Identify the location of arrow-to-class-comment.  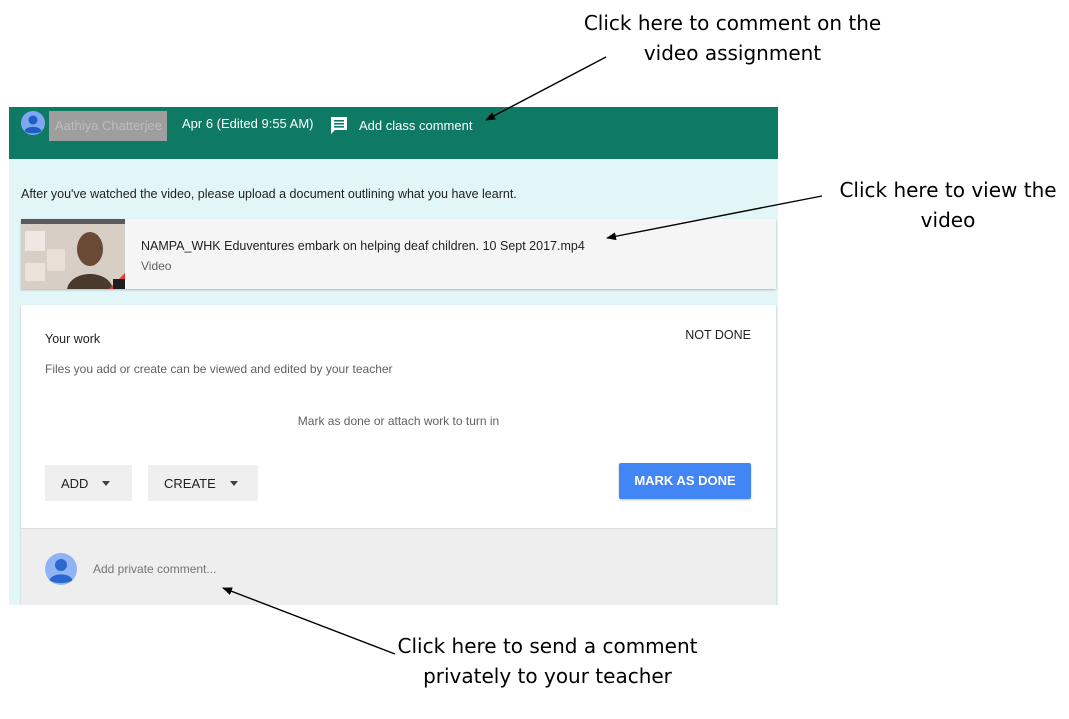
(546, 88).